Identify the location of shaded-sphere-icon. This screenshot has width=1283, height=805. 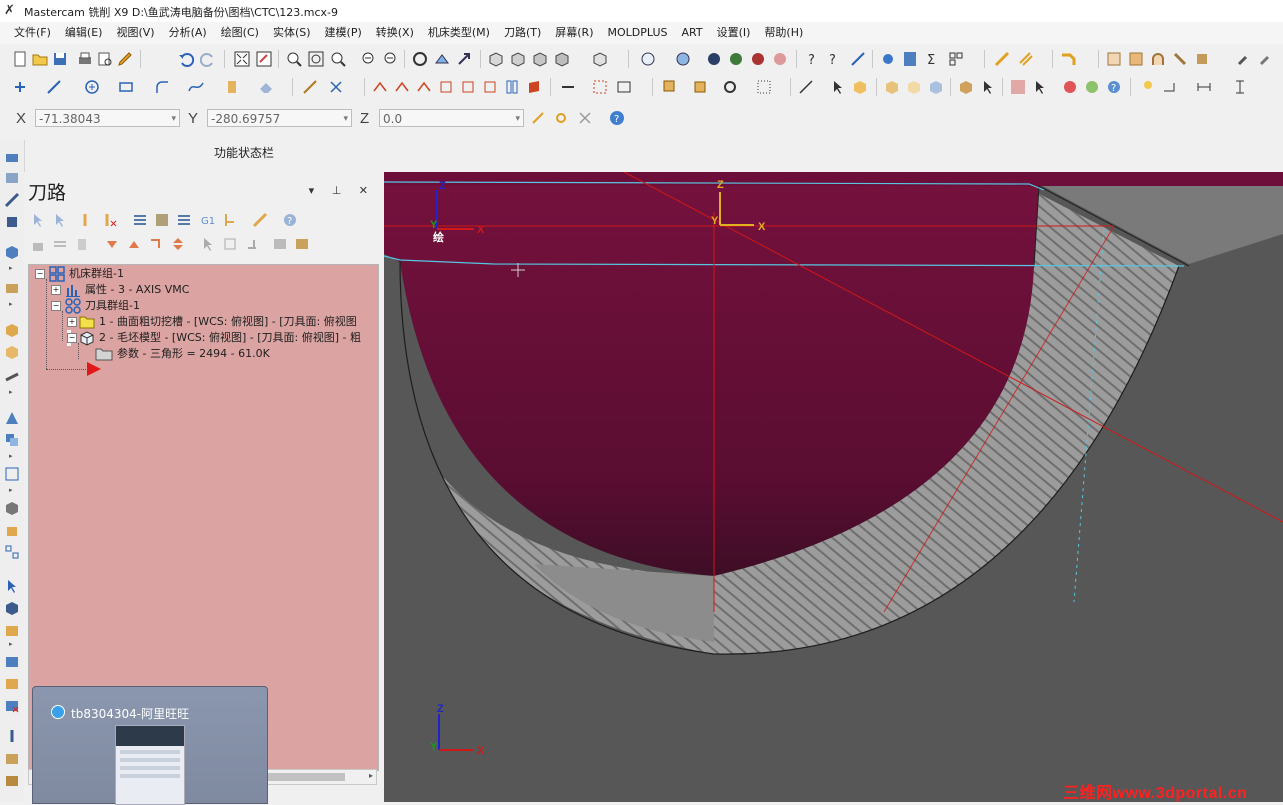
(714, 59).